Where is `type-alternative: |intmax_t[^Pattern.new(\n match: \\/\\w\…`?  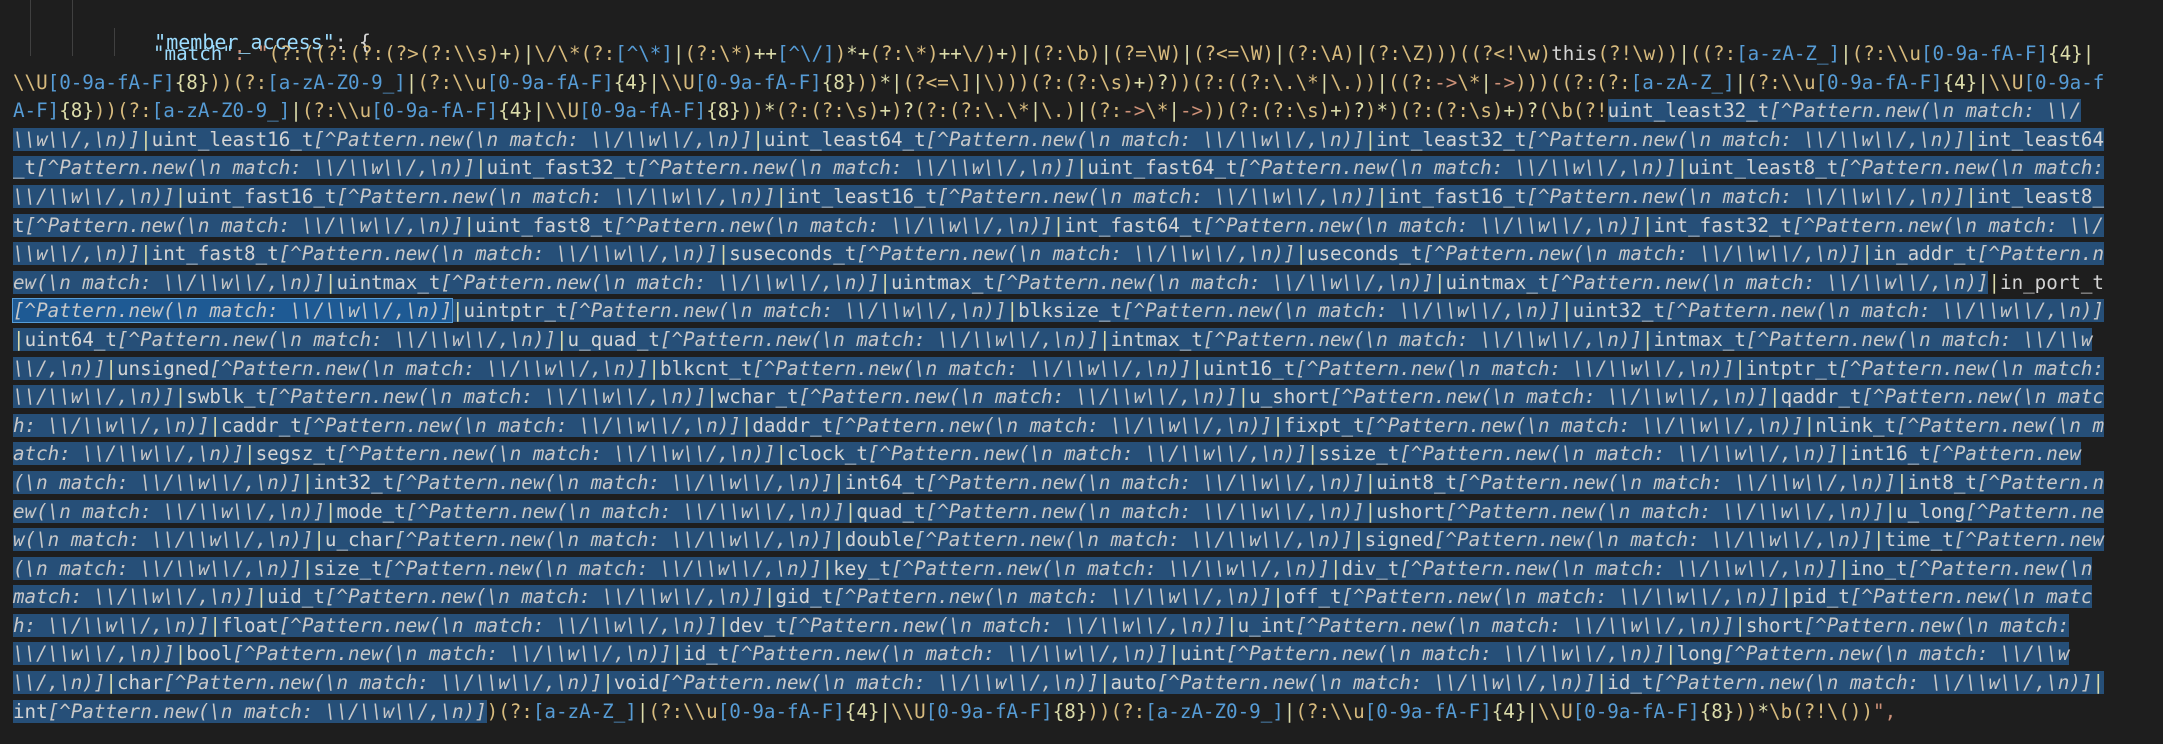 type-alternative: |intmax_t[^Pattern.new(\n match: \\/\\w\… is located at coordinates (1370, 339).